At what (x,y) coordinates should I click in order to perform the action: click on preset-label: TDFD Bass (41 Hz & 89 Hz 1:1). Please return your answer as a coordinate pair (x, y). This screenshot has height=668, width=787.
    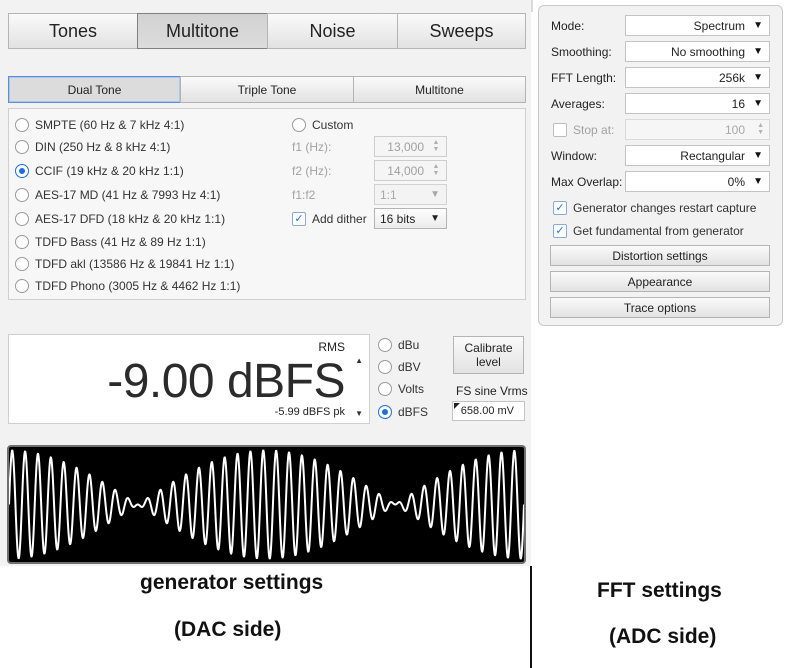
    Looking at the image, I should click on (120, 242).